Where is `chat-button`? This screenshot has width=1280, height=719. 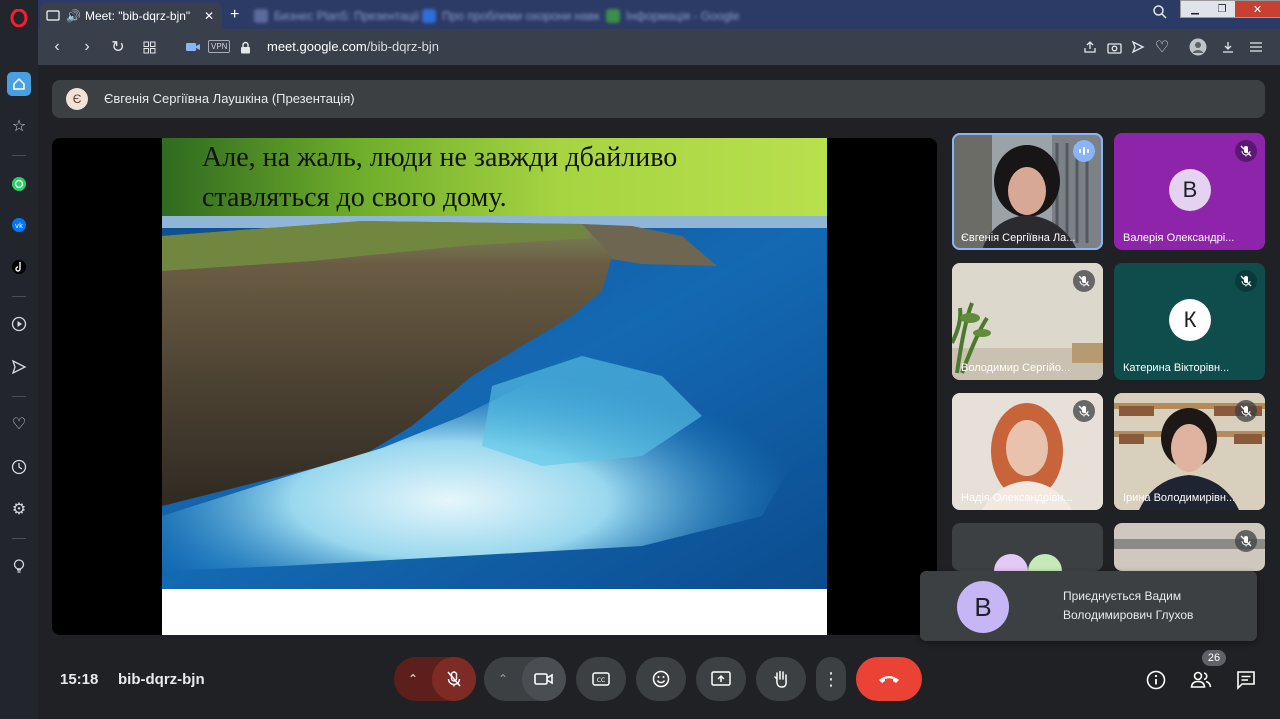
chat-button is located at coordinates (1246, 680).